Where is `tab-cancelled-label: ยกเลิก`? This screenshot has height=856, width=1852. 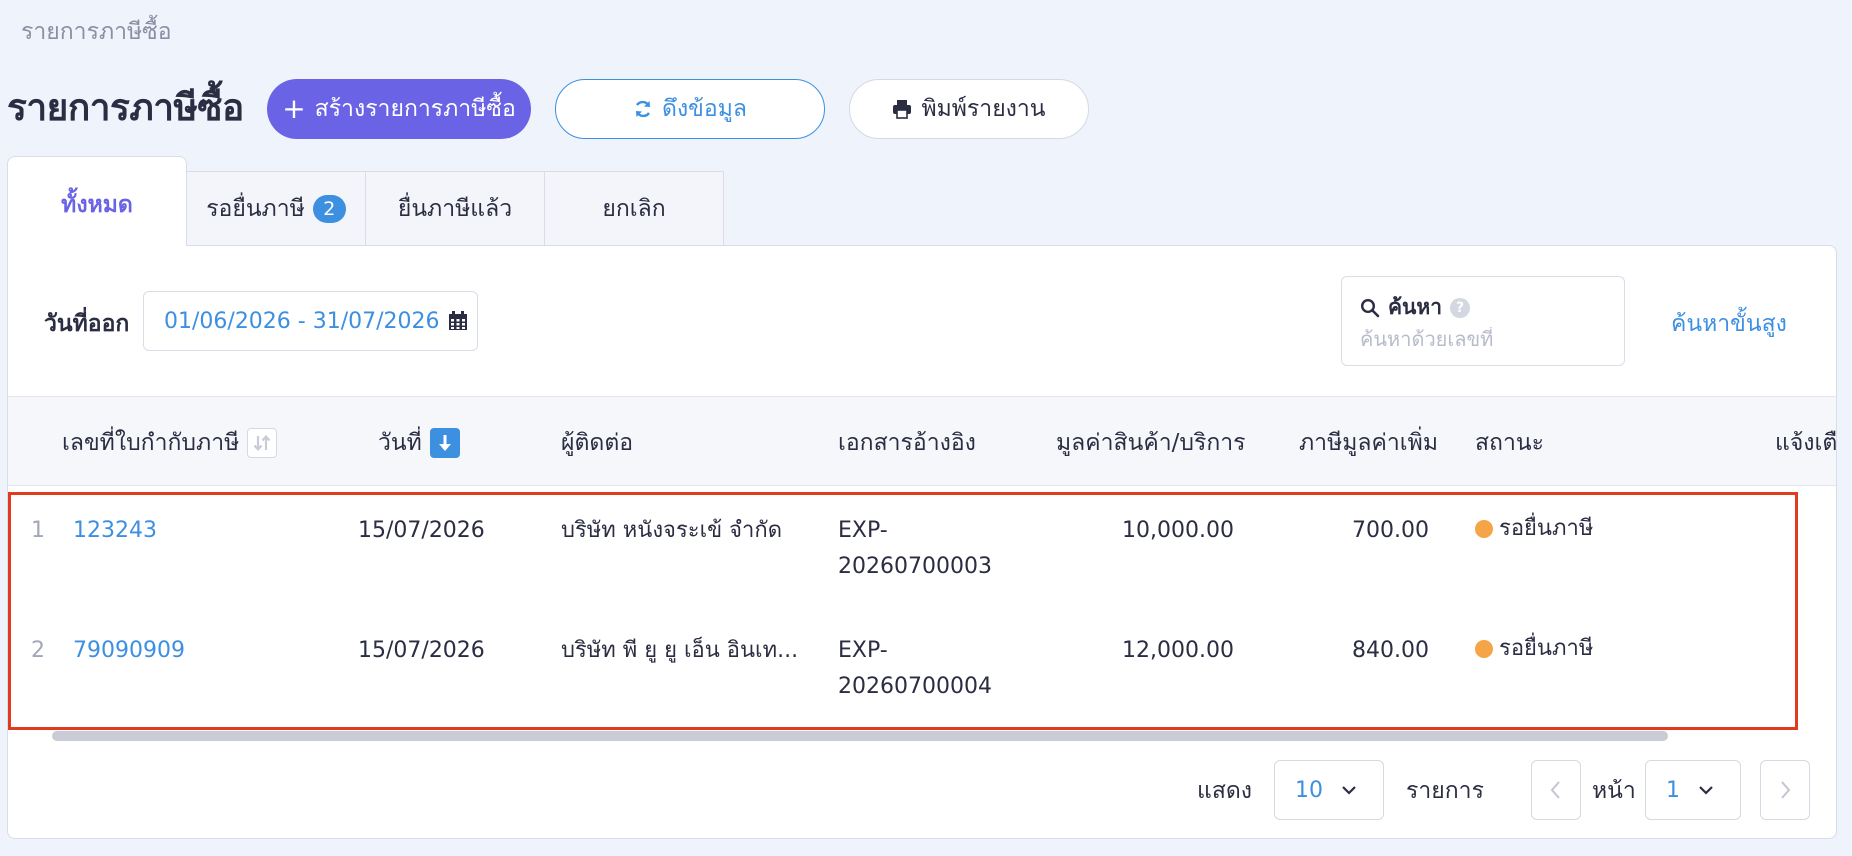
tab-cancelled-label: ยกเลิก is located at coordinates (634, 208).